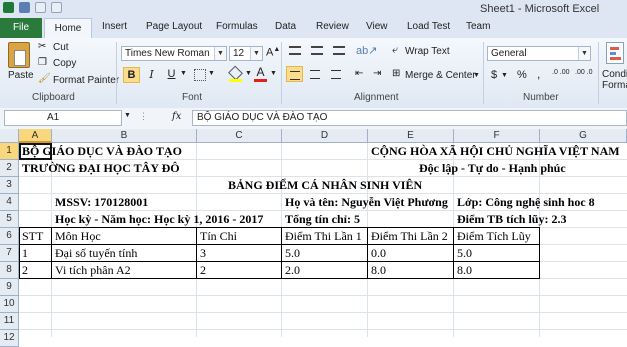 This screenshot has width=627, height=347. I want to click on tab-home: Home, so click(68, 28).